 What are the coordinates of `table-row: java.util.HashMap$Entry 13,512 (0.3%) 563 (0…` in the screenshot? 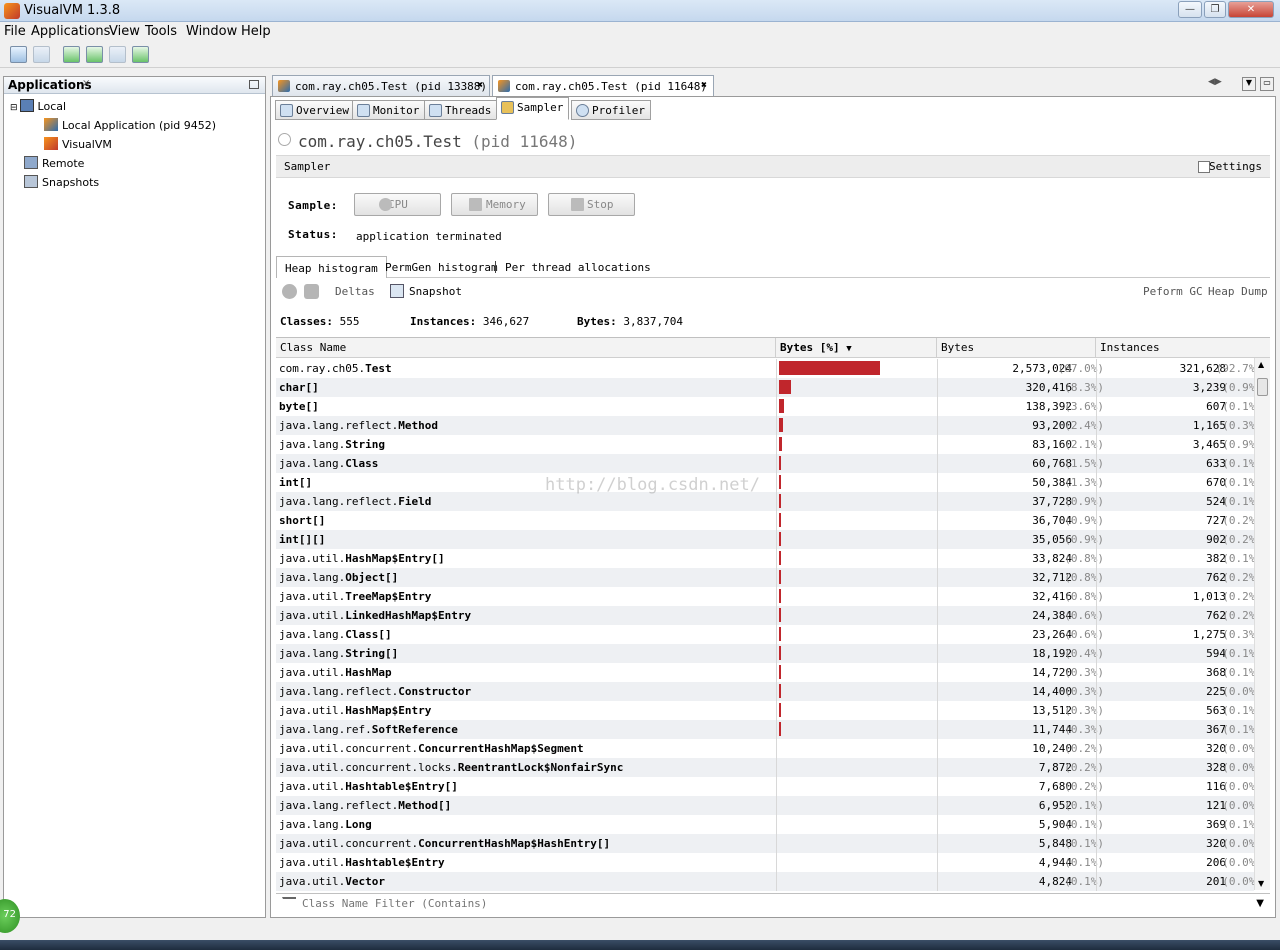 It's located at (769, 710).